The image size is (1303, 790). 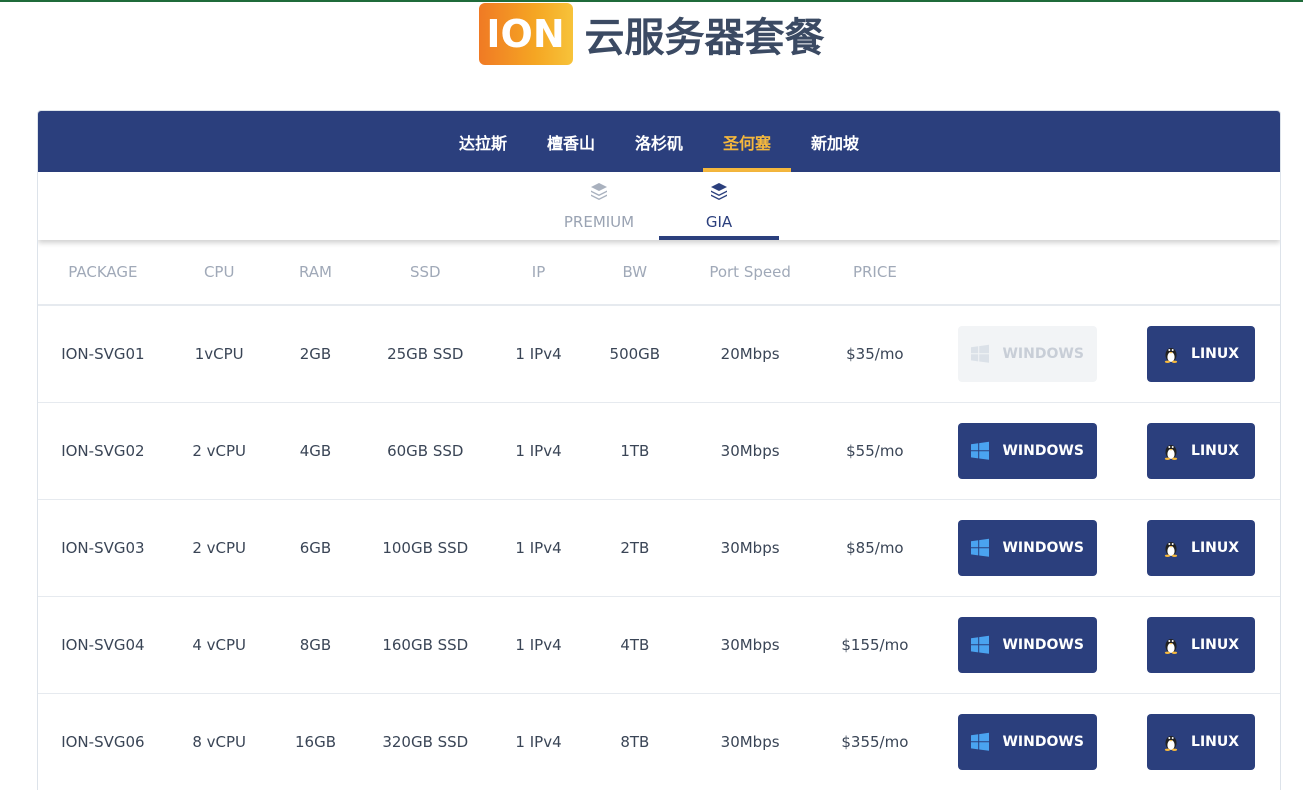 I want to click on plan-tab-gia: GIA, so click(x=719, y=206).